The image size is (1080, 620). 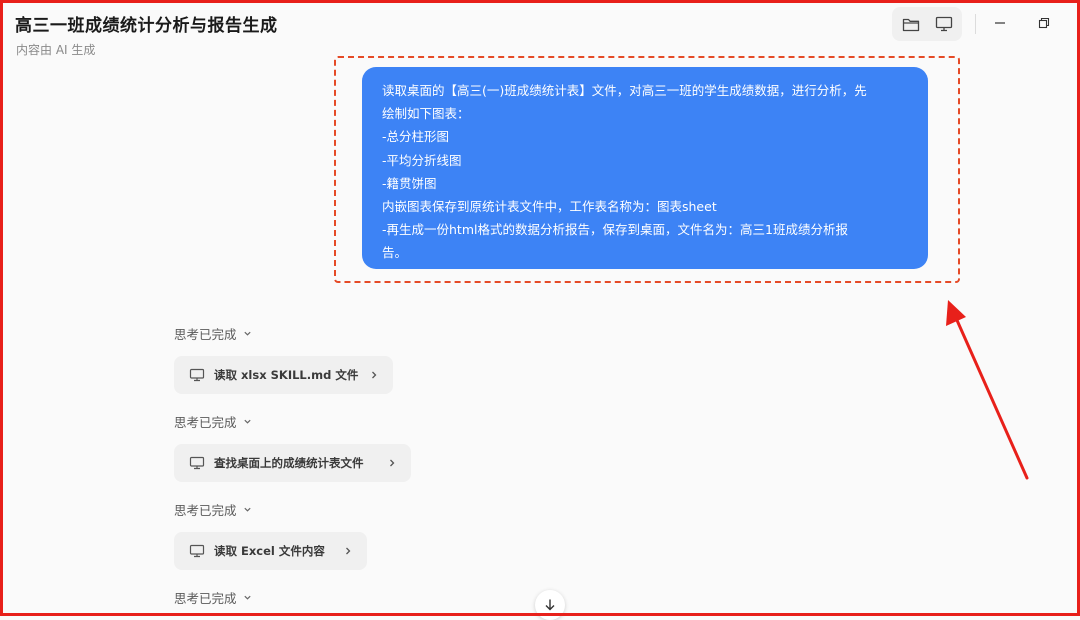 What do you see at coordinates (975, 24) in the screenshot?
I see `toolbar-separator` at bounding box center [975, 24].